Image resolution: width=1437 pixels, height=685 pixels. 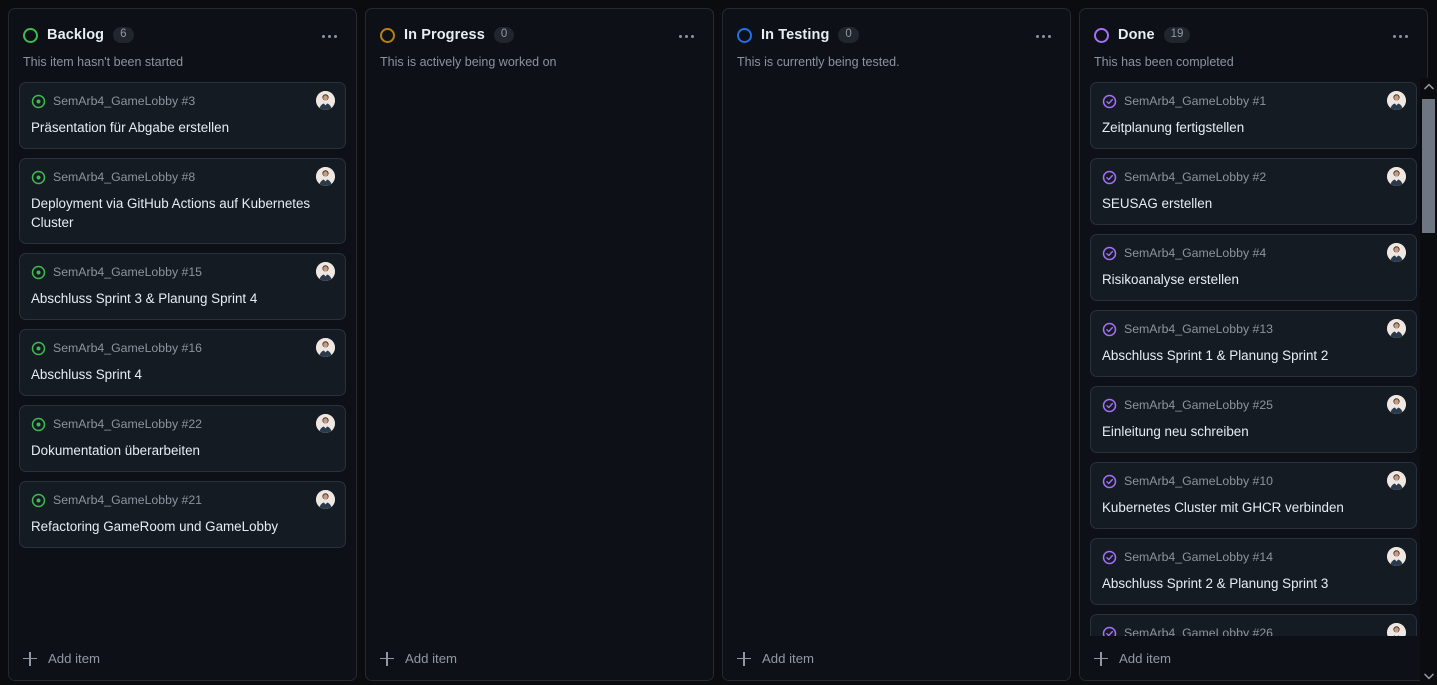 What do you see at coordinates (1428, 676) in the screenshot?
I see `chevron-down-icon` at bounding box center [1428, 676].